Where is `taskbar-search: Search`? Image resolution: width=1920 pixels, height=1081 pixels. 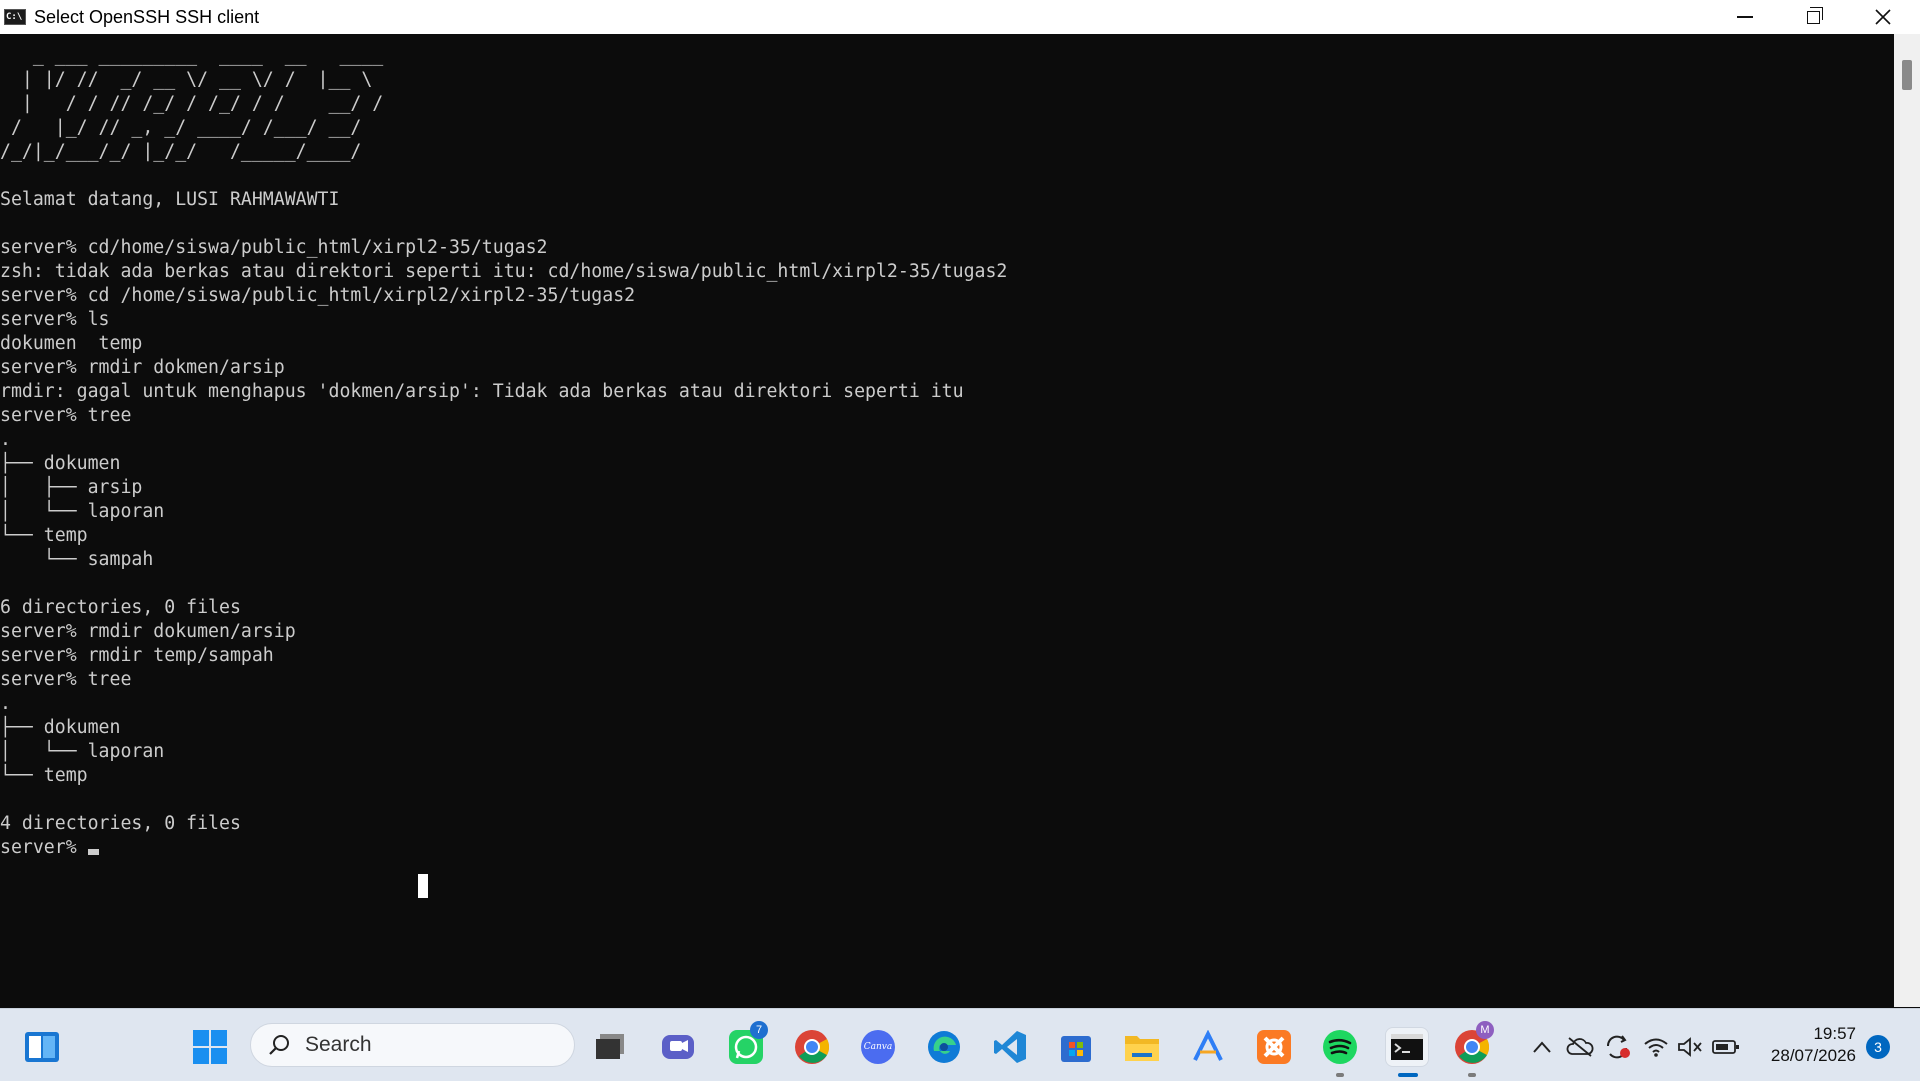 taskbar-search: Search is located at coordinates (412, 1045).